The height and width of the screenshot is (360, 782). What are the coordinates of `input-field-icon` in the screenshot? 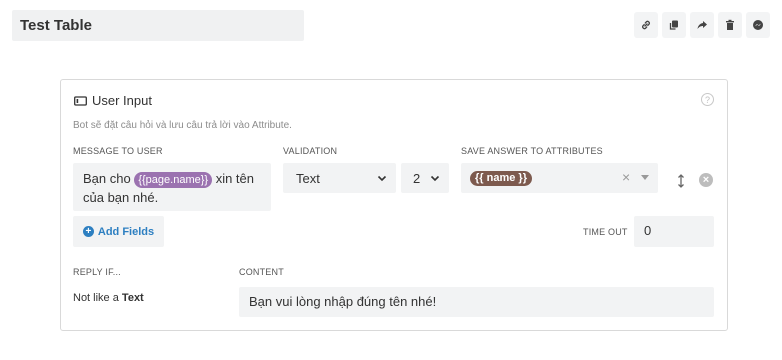 It's located at (80, 100).